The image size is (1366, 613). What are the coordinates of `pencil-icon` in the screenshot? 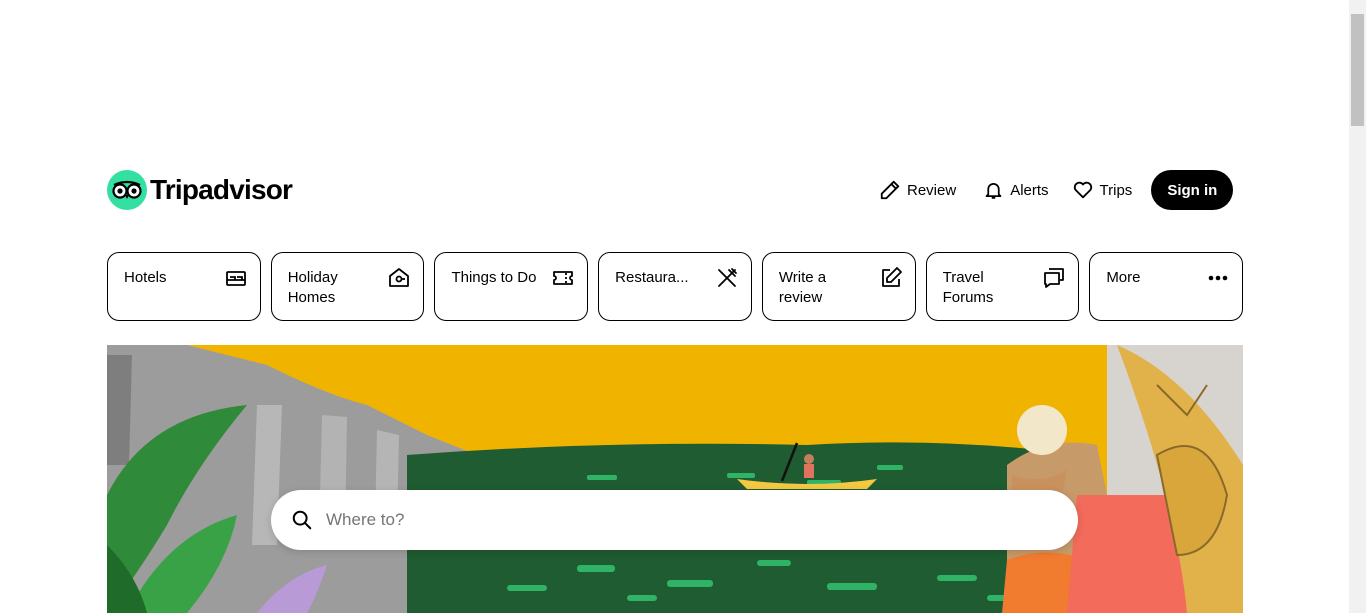 It's located at (890, 190).